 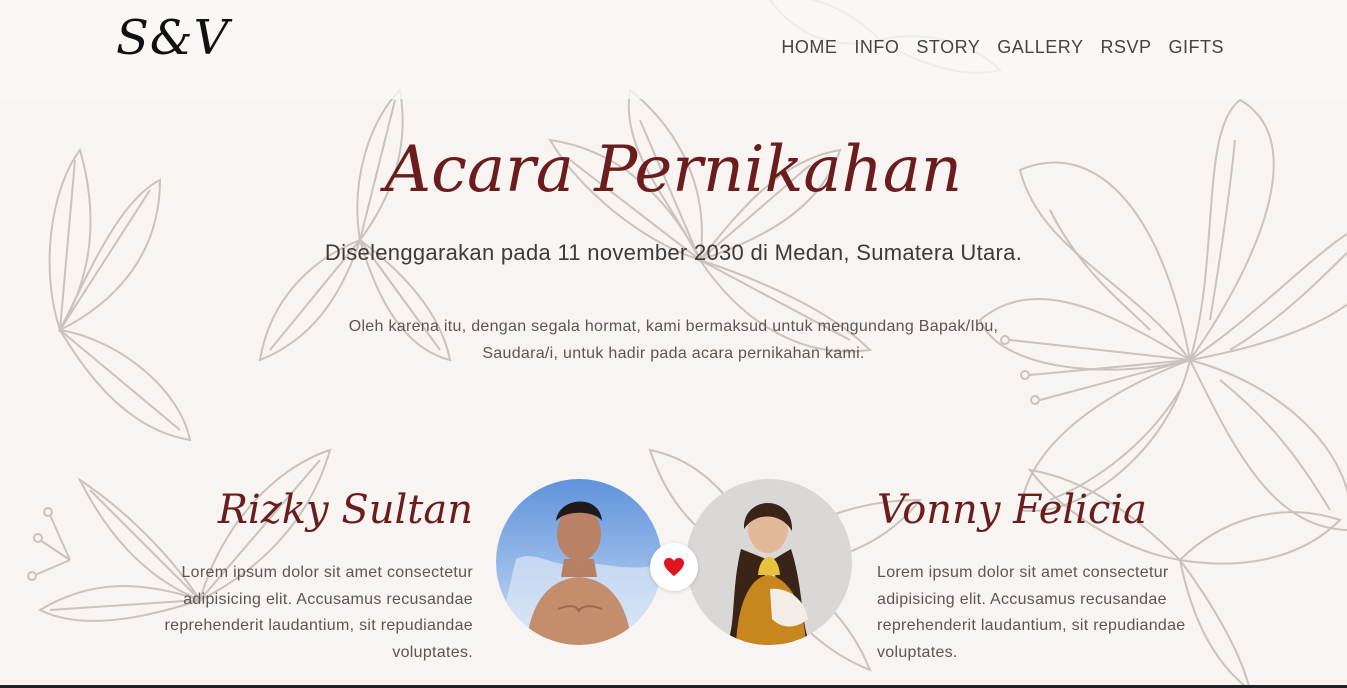 What do you see at coordinates (172, 38) in the screenshot?
I see `site-logo: S&V` at bounding box center [172, 38].